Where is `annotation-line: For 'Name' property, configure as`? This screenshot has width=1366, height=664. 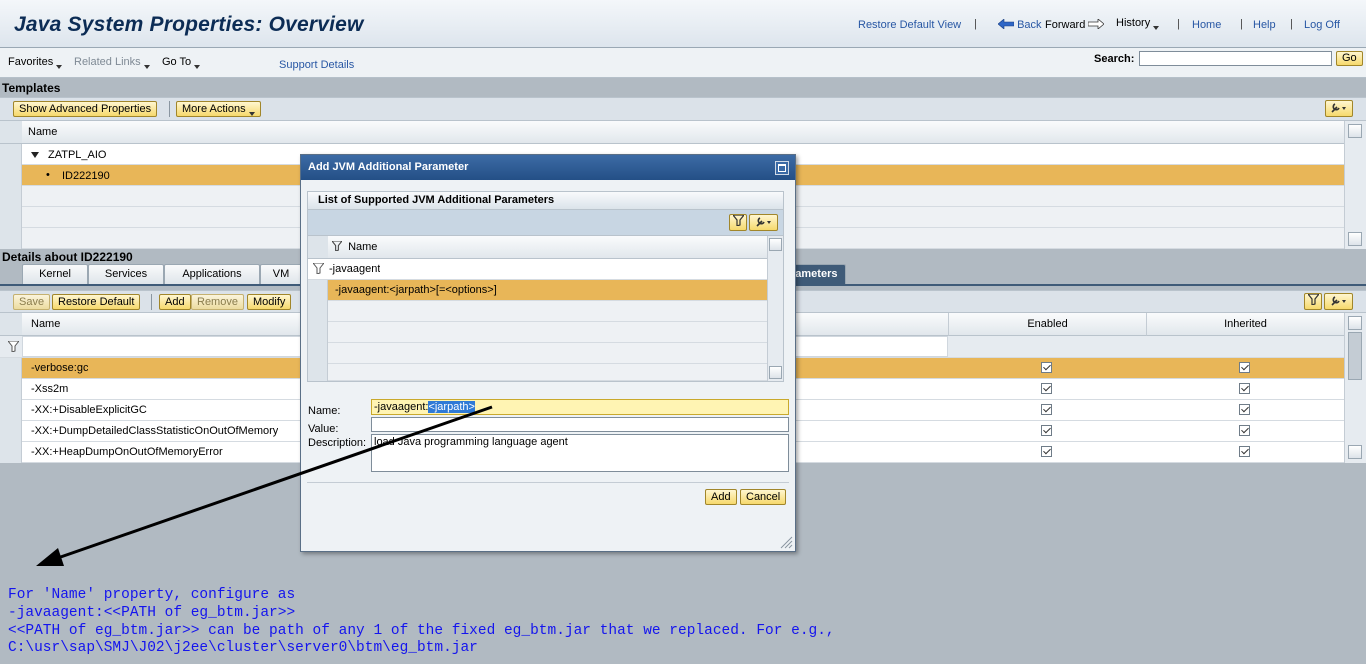 annotation-line: For 'Name' property, configure as is located at coordinates (152, 595).